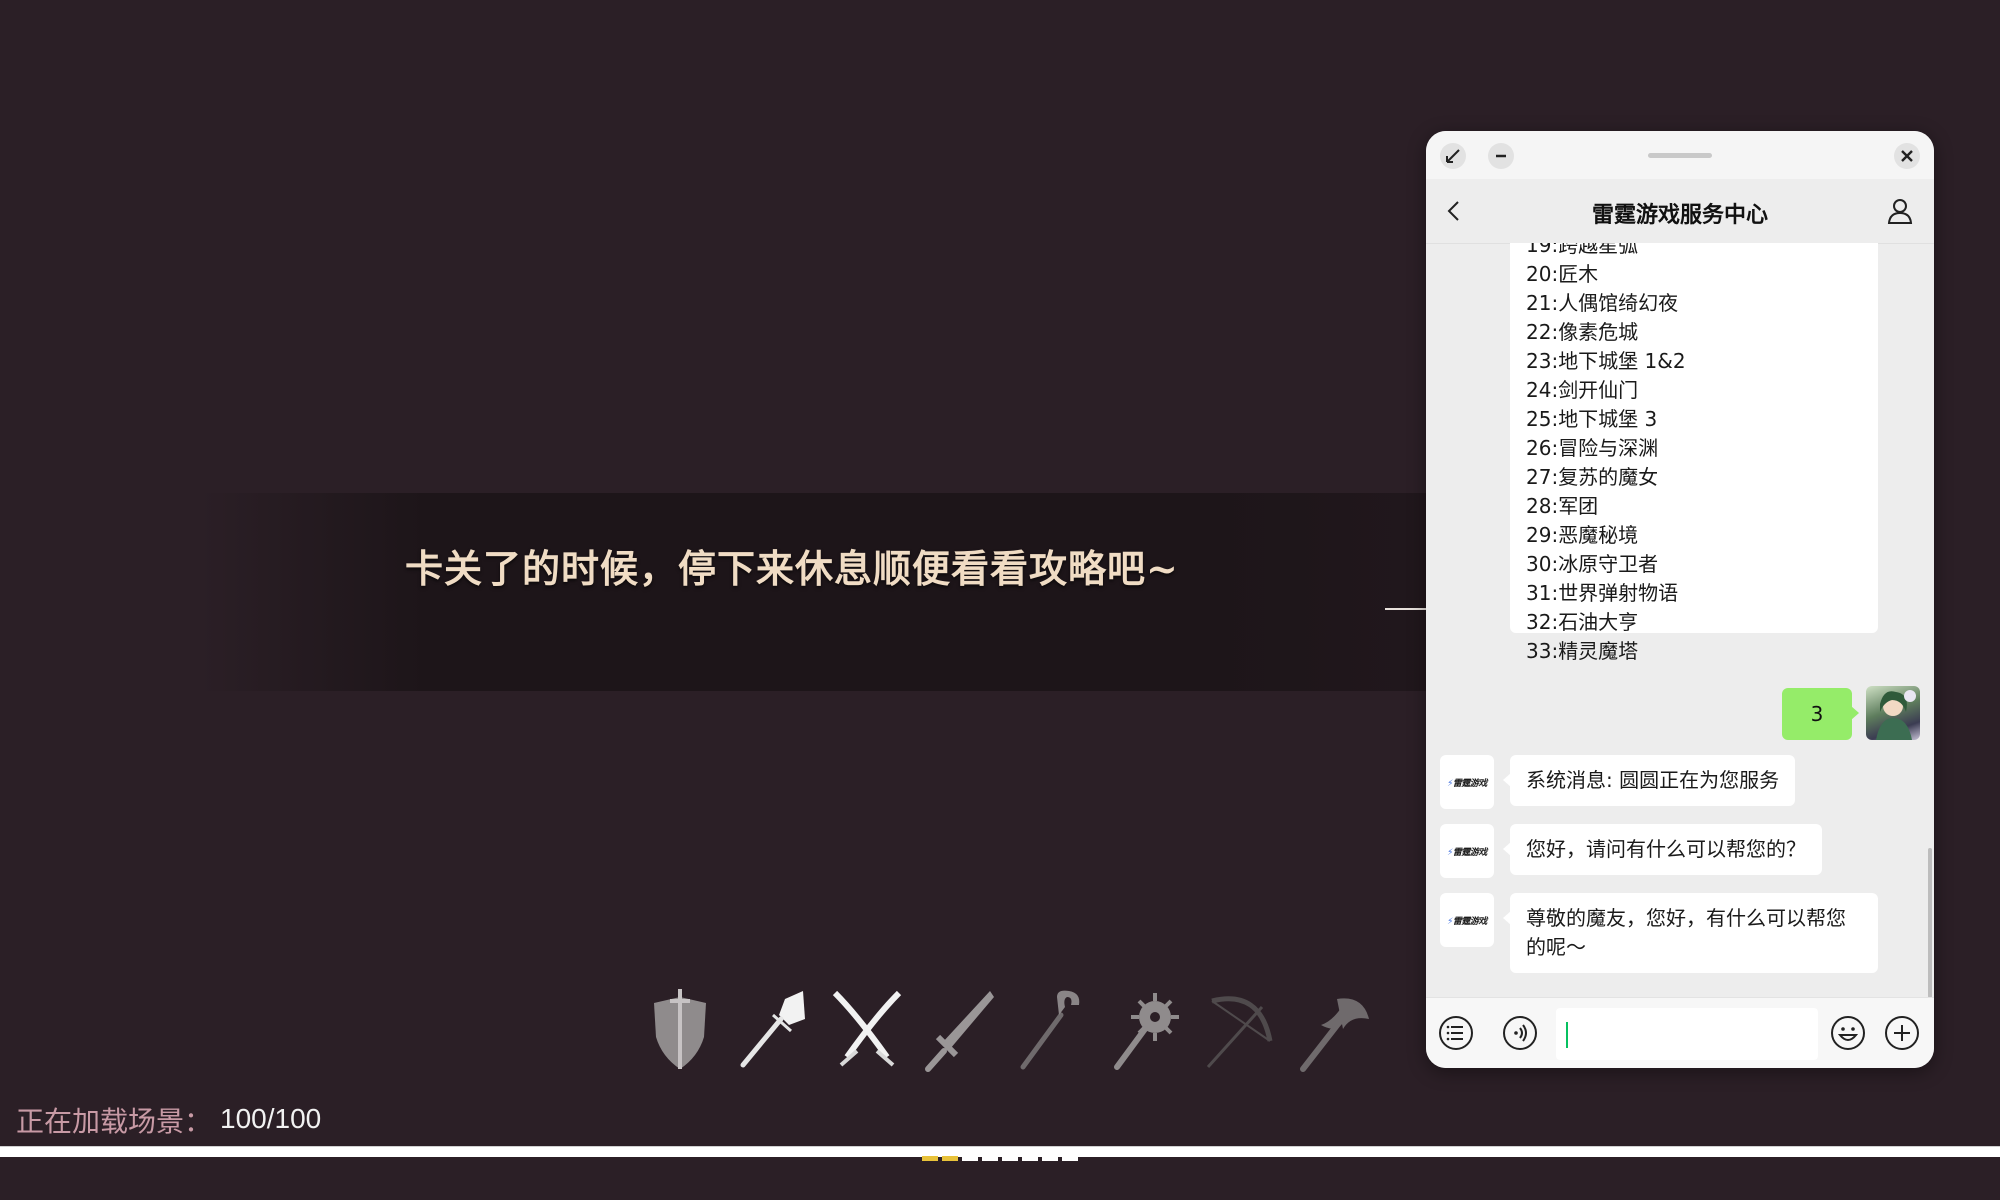  What do you see at coordinates (1000, 1159) in the screenshot?
I see `loading-segment-indicator` at bounding box center [1000, 1159].